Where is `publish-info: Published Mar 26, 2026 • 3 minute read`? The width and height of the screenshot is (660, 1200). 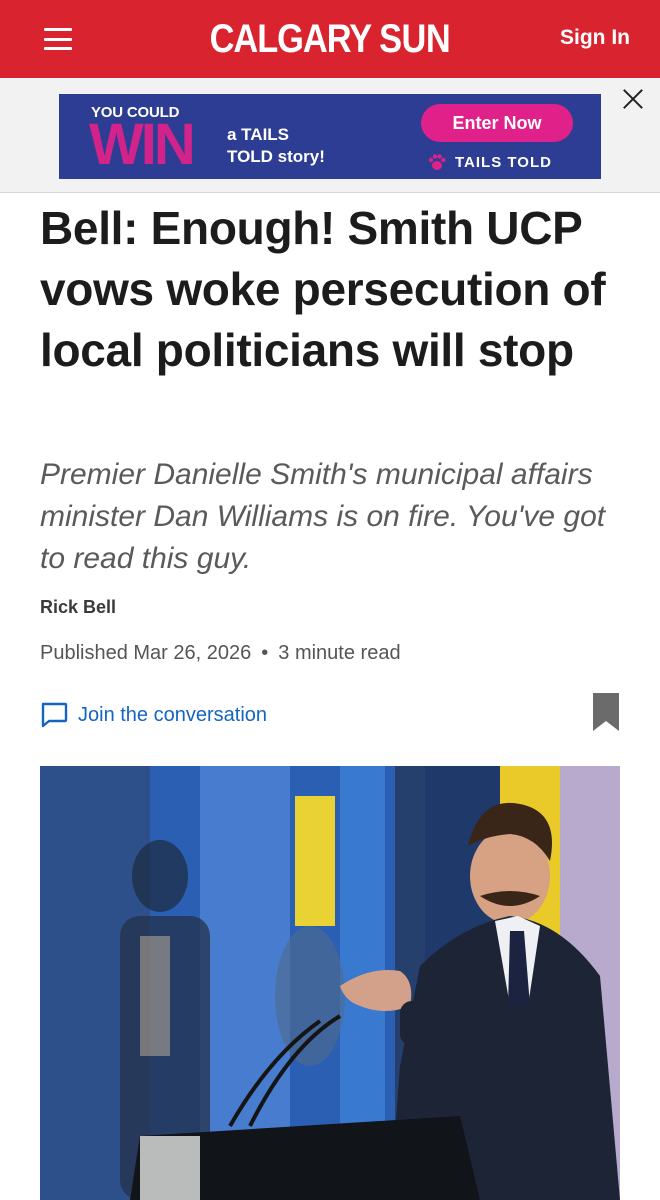 publish-info: Published Mar 26, 2026 • 3 minute read is located at coordinates (220, 653).